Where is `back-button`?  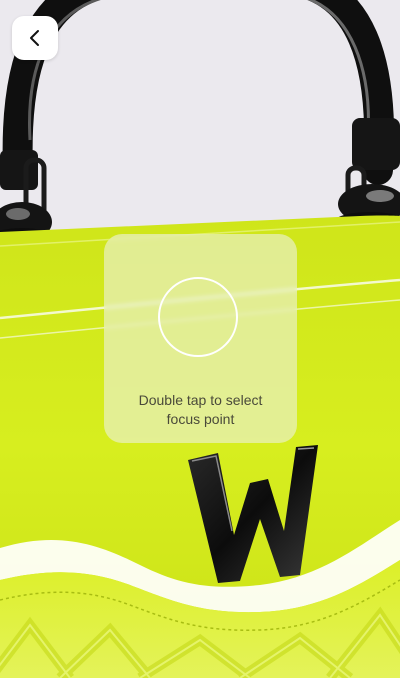 back-button is located at coordinates (35, 38).